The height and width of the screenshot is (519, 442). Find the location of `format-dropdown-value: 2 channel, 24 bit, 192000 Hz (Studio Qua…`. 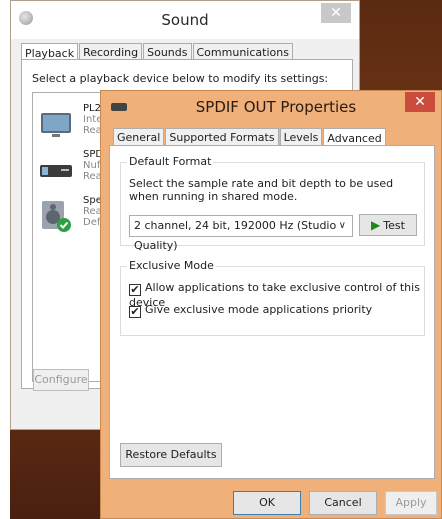

format-dropdown-value: 2 channel, 24 bit, 192000 Hz (Studio Qua… is located at coordinates (235, 235).